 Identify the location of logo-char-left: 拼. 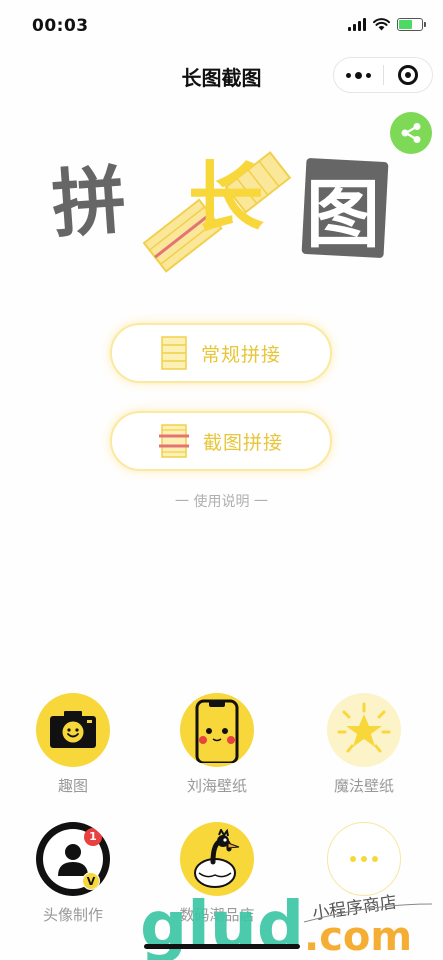
(89, 202).